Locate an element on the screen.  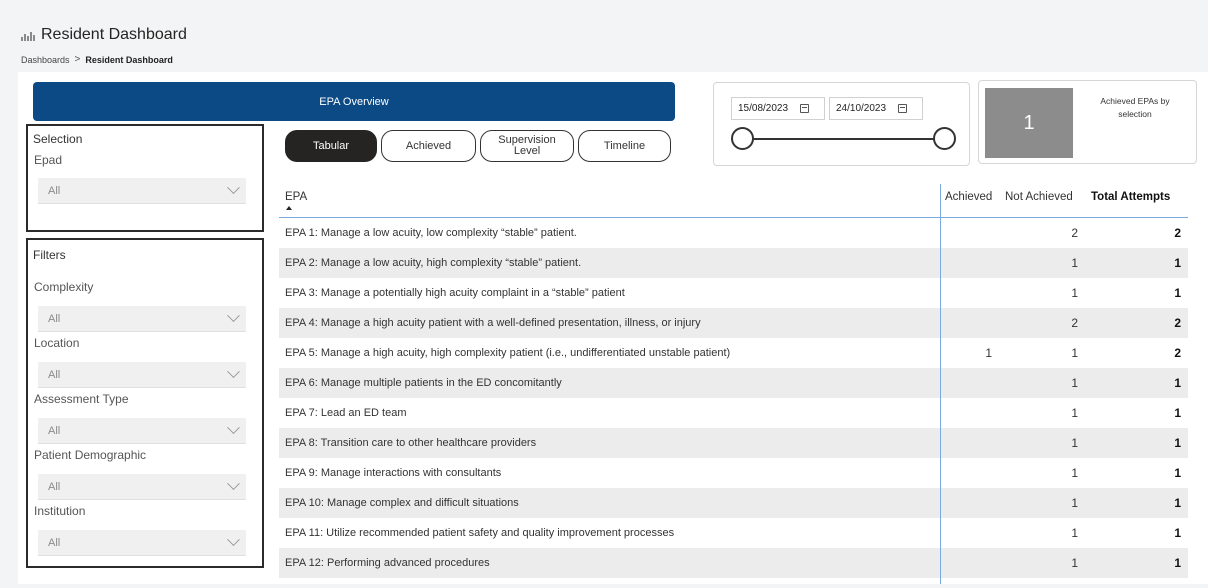
assessment-type-dropdown-value: All is located at coordinates (54, 430).